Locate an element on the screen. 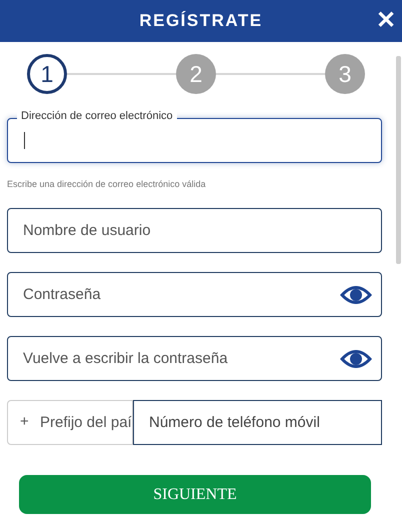 The height and width of the screenshot is (521, 402). email-field is located at coordinates (194, 140).